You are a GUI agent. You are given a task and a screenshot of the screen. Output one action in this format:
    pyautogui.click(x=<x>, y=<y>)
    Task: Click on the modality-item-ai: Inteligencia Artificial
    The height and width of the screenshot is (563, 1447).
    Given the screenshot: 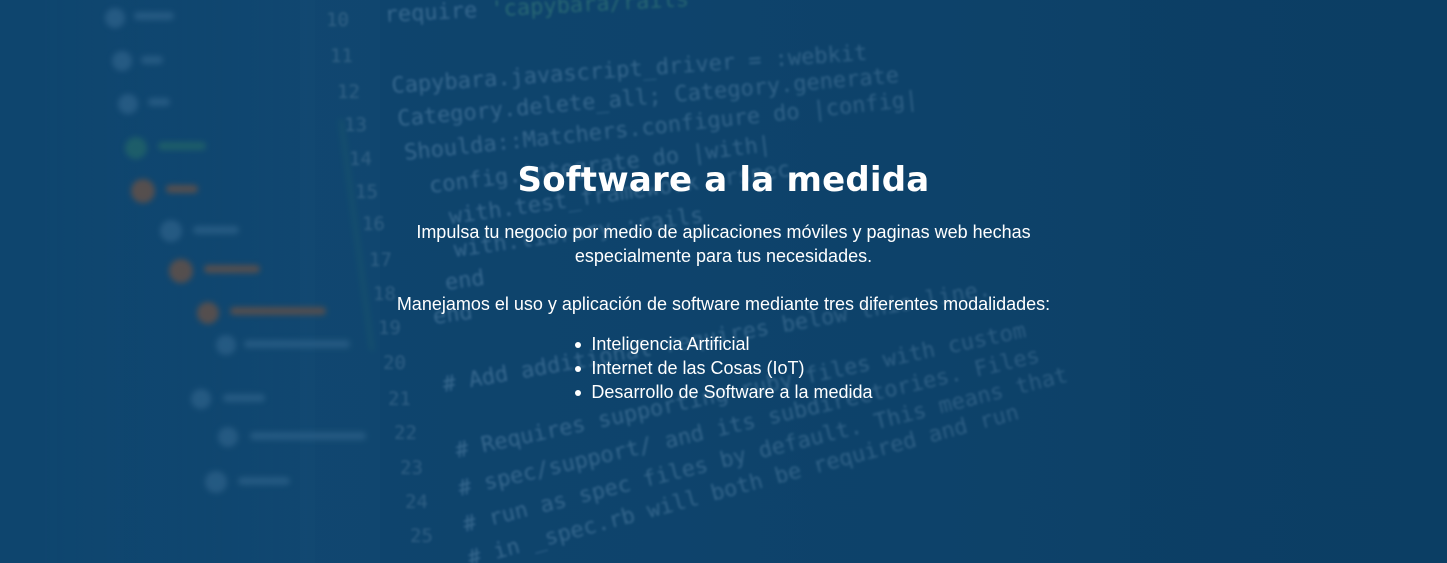 What is the action you would take?
    pyautogui.click(x=723, y=344)
    